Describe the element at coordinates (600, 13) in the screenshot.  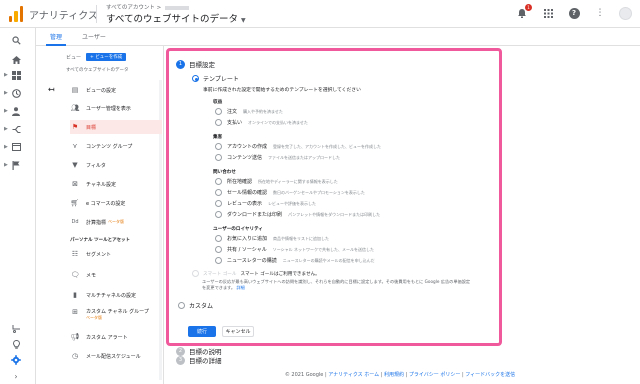
I see `more-vert-icon: ⋮` at that location.